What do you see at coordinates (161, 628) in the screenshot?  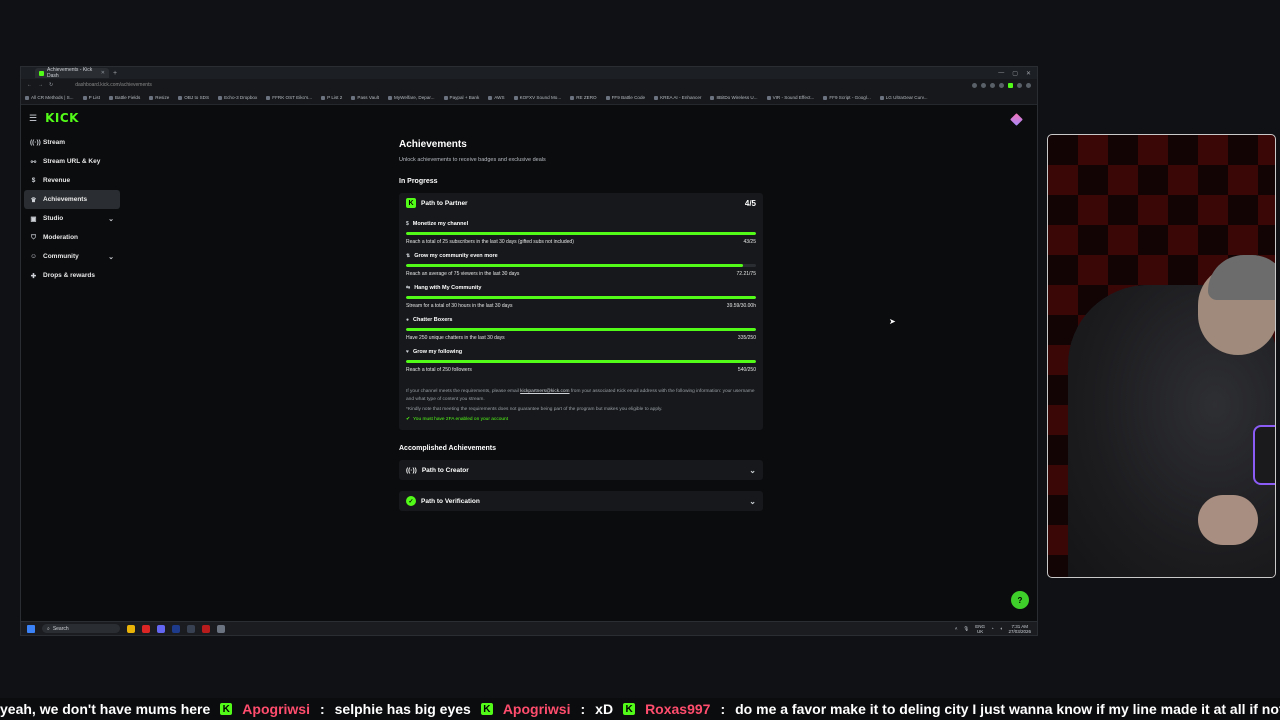 I see `discord-icon` at bounding box center [161, 628].